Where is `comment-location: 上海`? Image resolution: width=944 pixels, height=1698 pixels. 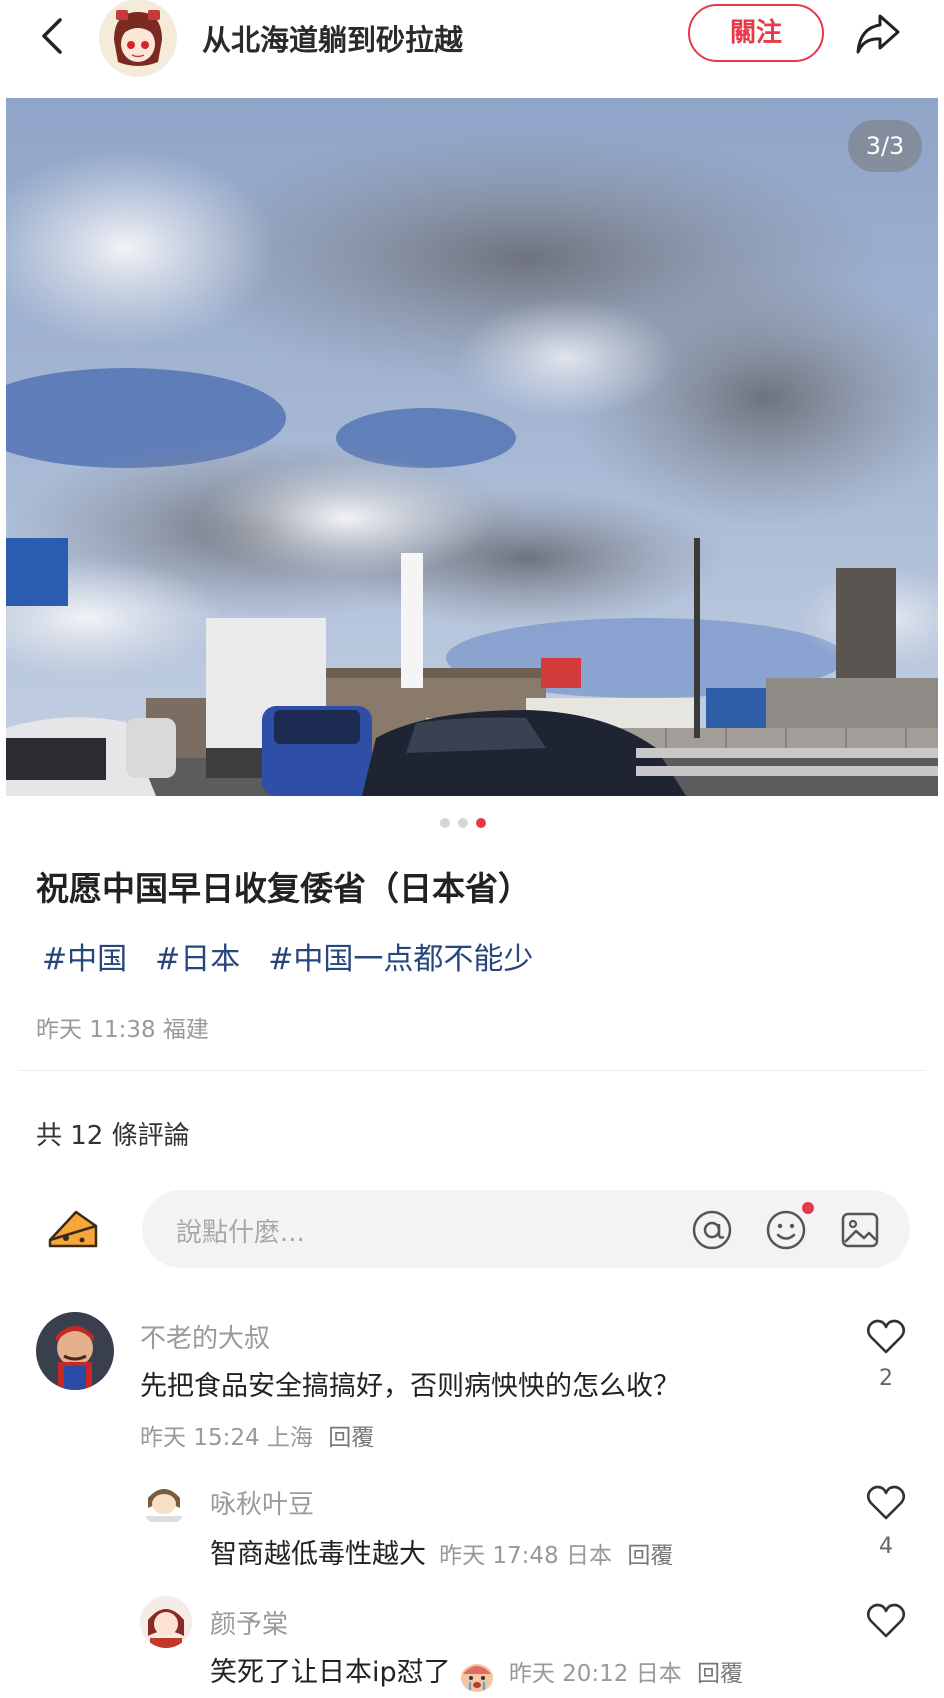 comment-location: 上海 is located at coordinates (289, 1438).